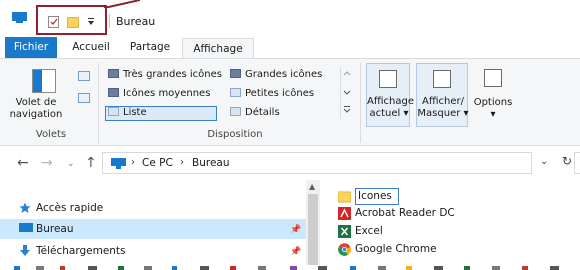 This screenshot has width=580, height=270. Describe the element at coordinates (390, 101) in the screenshot. I see `current-view-label-line1: Affichage` at that location.